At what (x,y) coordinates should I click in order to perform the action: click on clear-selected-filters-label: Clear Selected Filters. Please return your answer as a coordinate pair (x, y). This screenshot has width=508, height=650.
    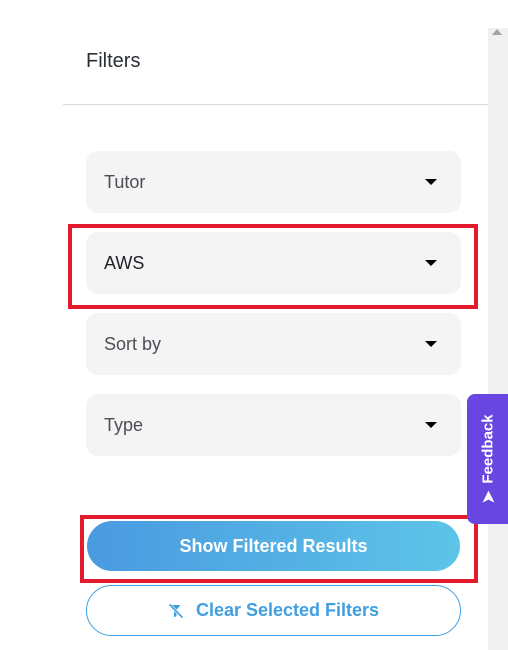
    Looking at the image, I should click on (287, 610).